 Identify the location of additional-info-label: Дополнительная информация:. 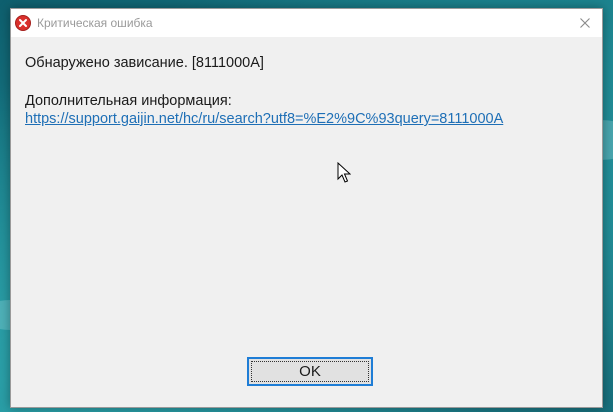
(128, 101).